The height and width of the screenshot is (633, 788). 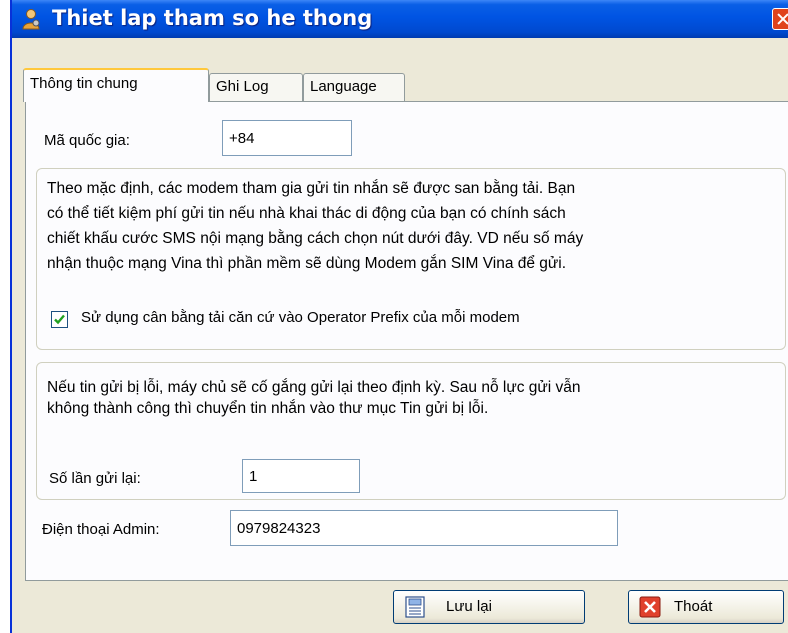 I want to click on tab-language-label: Language, so click(x=343, y=86).